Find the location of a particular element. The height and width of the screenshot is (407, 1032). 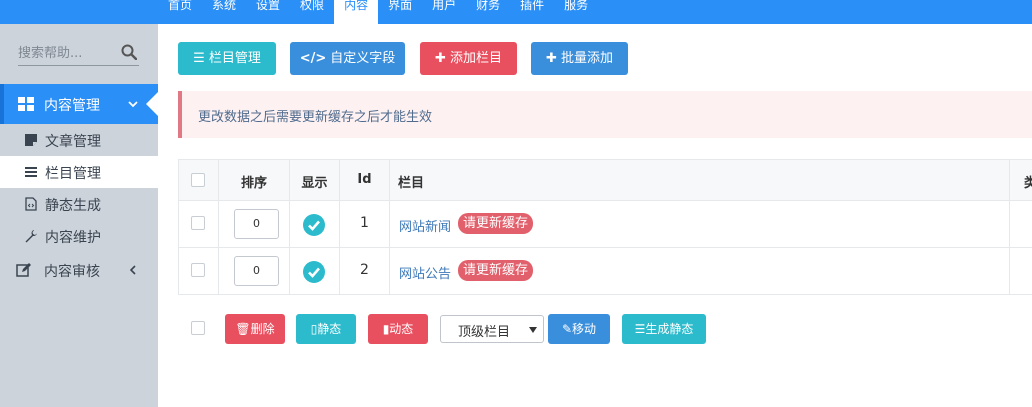

edit-icon is located at coordinates (23, 270).